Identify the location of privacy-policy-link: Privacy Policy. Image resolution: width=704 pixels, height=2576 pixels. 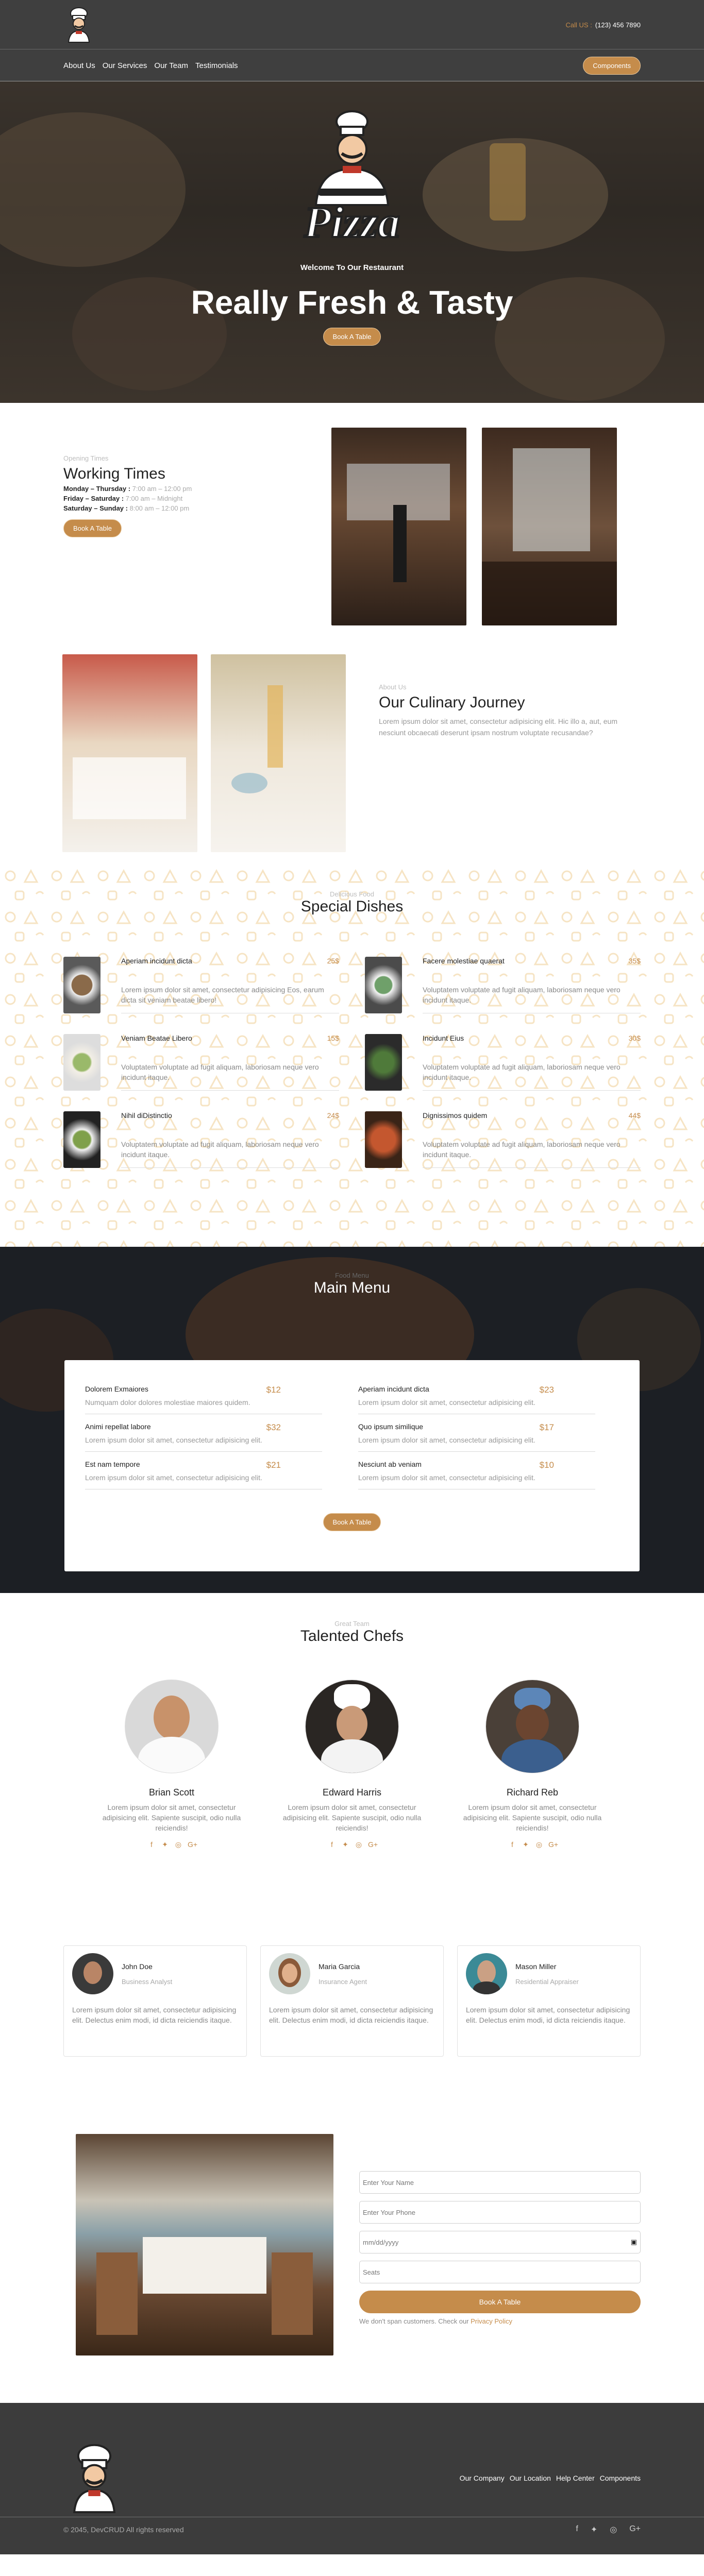
(492, 2321).